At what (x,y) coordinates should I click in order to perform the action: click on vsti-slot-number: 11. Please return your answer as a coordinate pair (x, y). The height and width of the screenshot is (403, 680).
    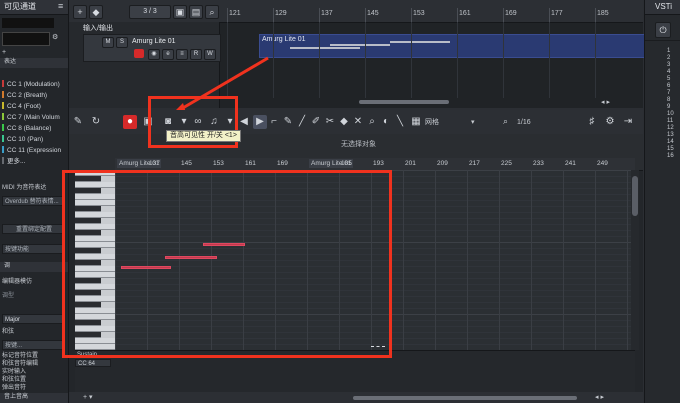
    Looking at the image, I should click on (670, 121).